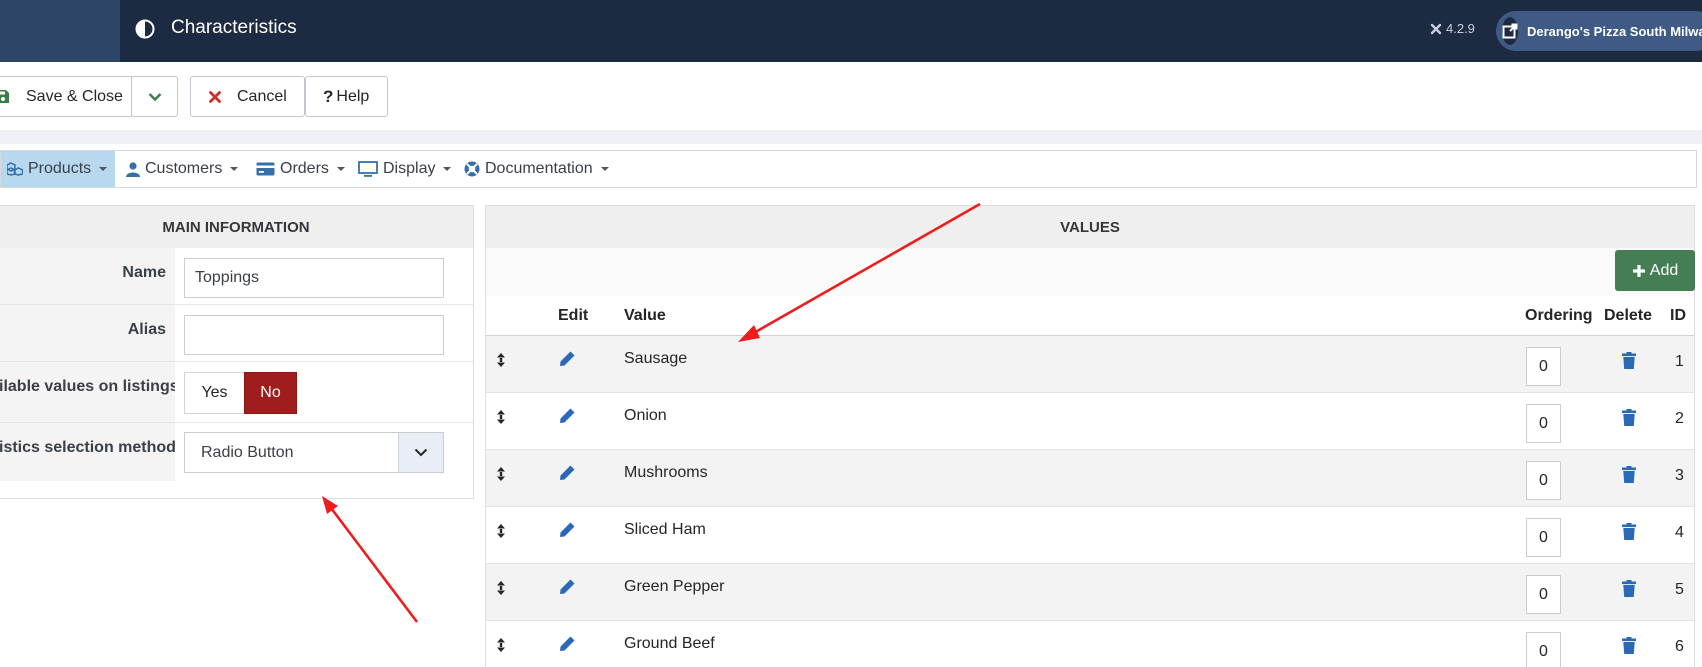  I want to click on listings-label: ilable values on listings, so click(87, 392).